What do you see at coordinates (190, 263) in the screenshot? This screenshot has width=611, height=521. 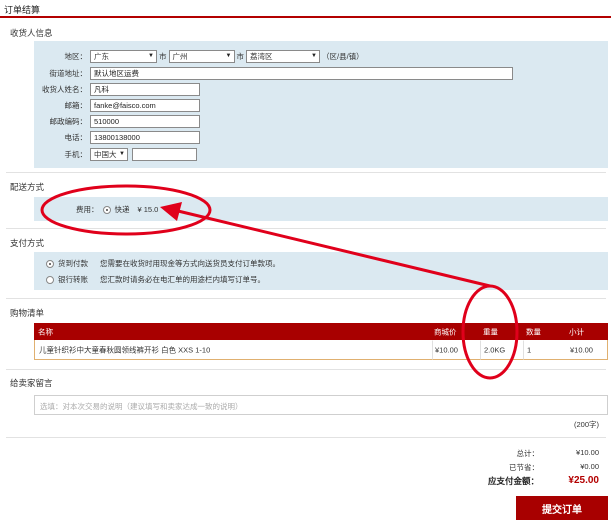 I see `payment-option-desc: 您需要在收货时用现金等方式向送货员支付订单款项。` at bounding box center [190, 263].